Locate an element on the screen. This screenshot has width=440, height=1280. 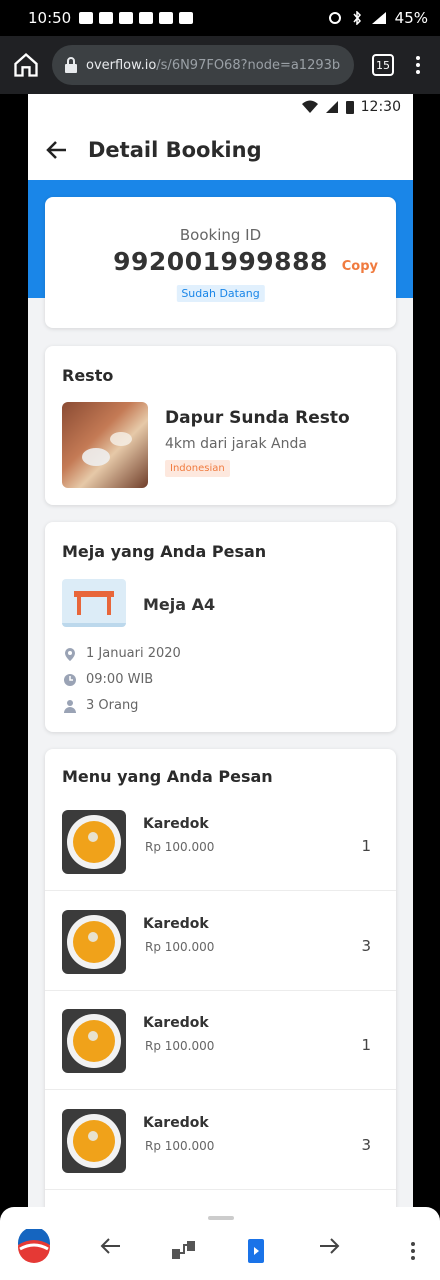
system-status-bar: 10:50 45% is located at coordinates (220, 18).